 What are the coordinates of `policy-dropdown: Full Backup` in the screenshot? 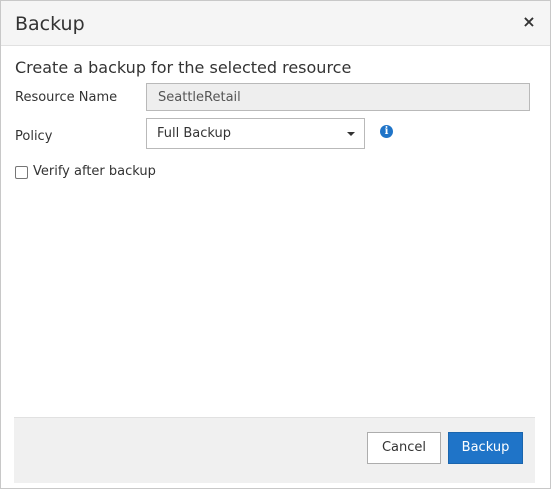 It's located at (255, 133).